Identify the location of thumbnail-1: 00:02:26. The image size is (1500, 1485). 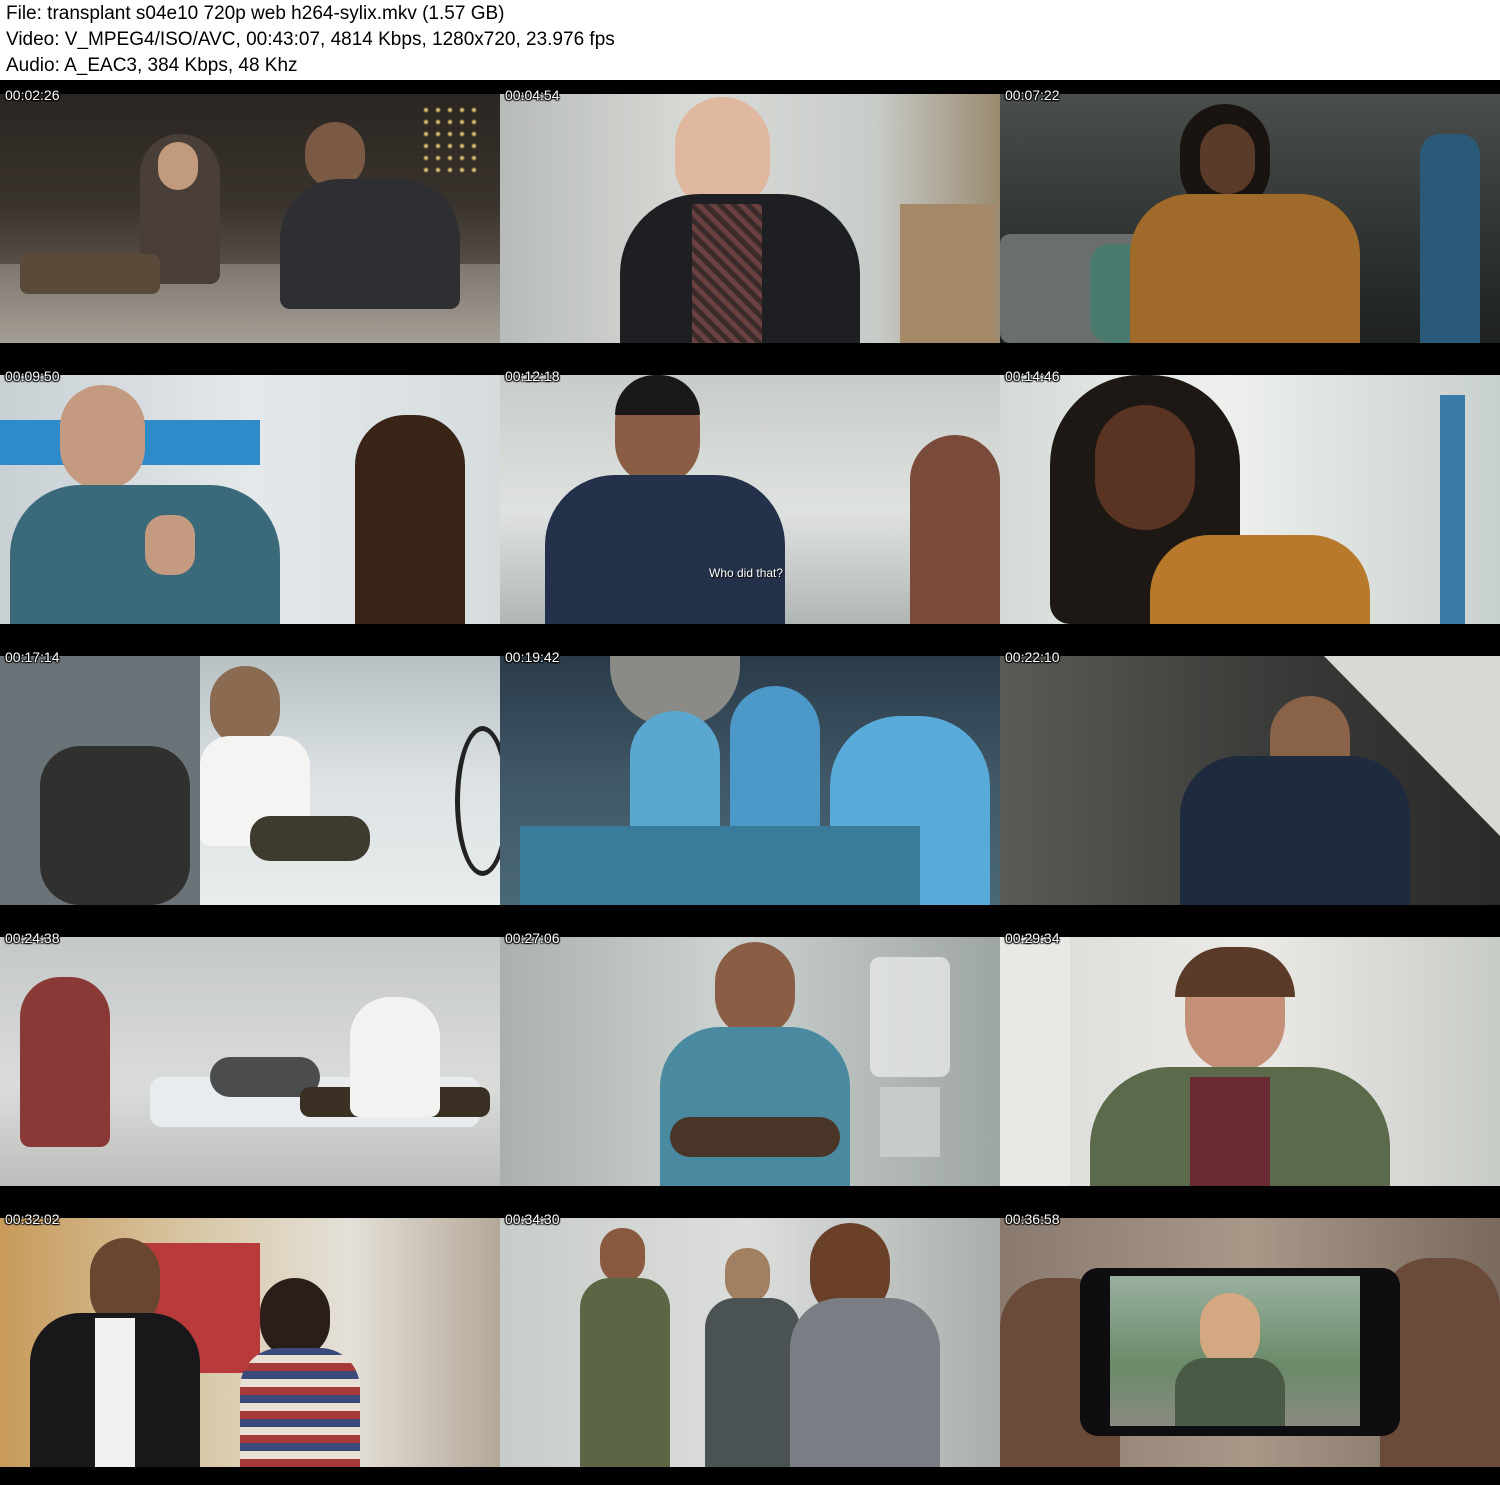
(250, 220).